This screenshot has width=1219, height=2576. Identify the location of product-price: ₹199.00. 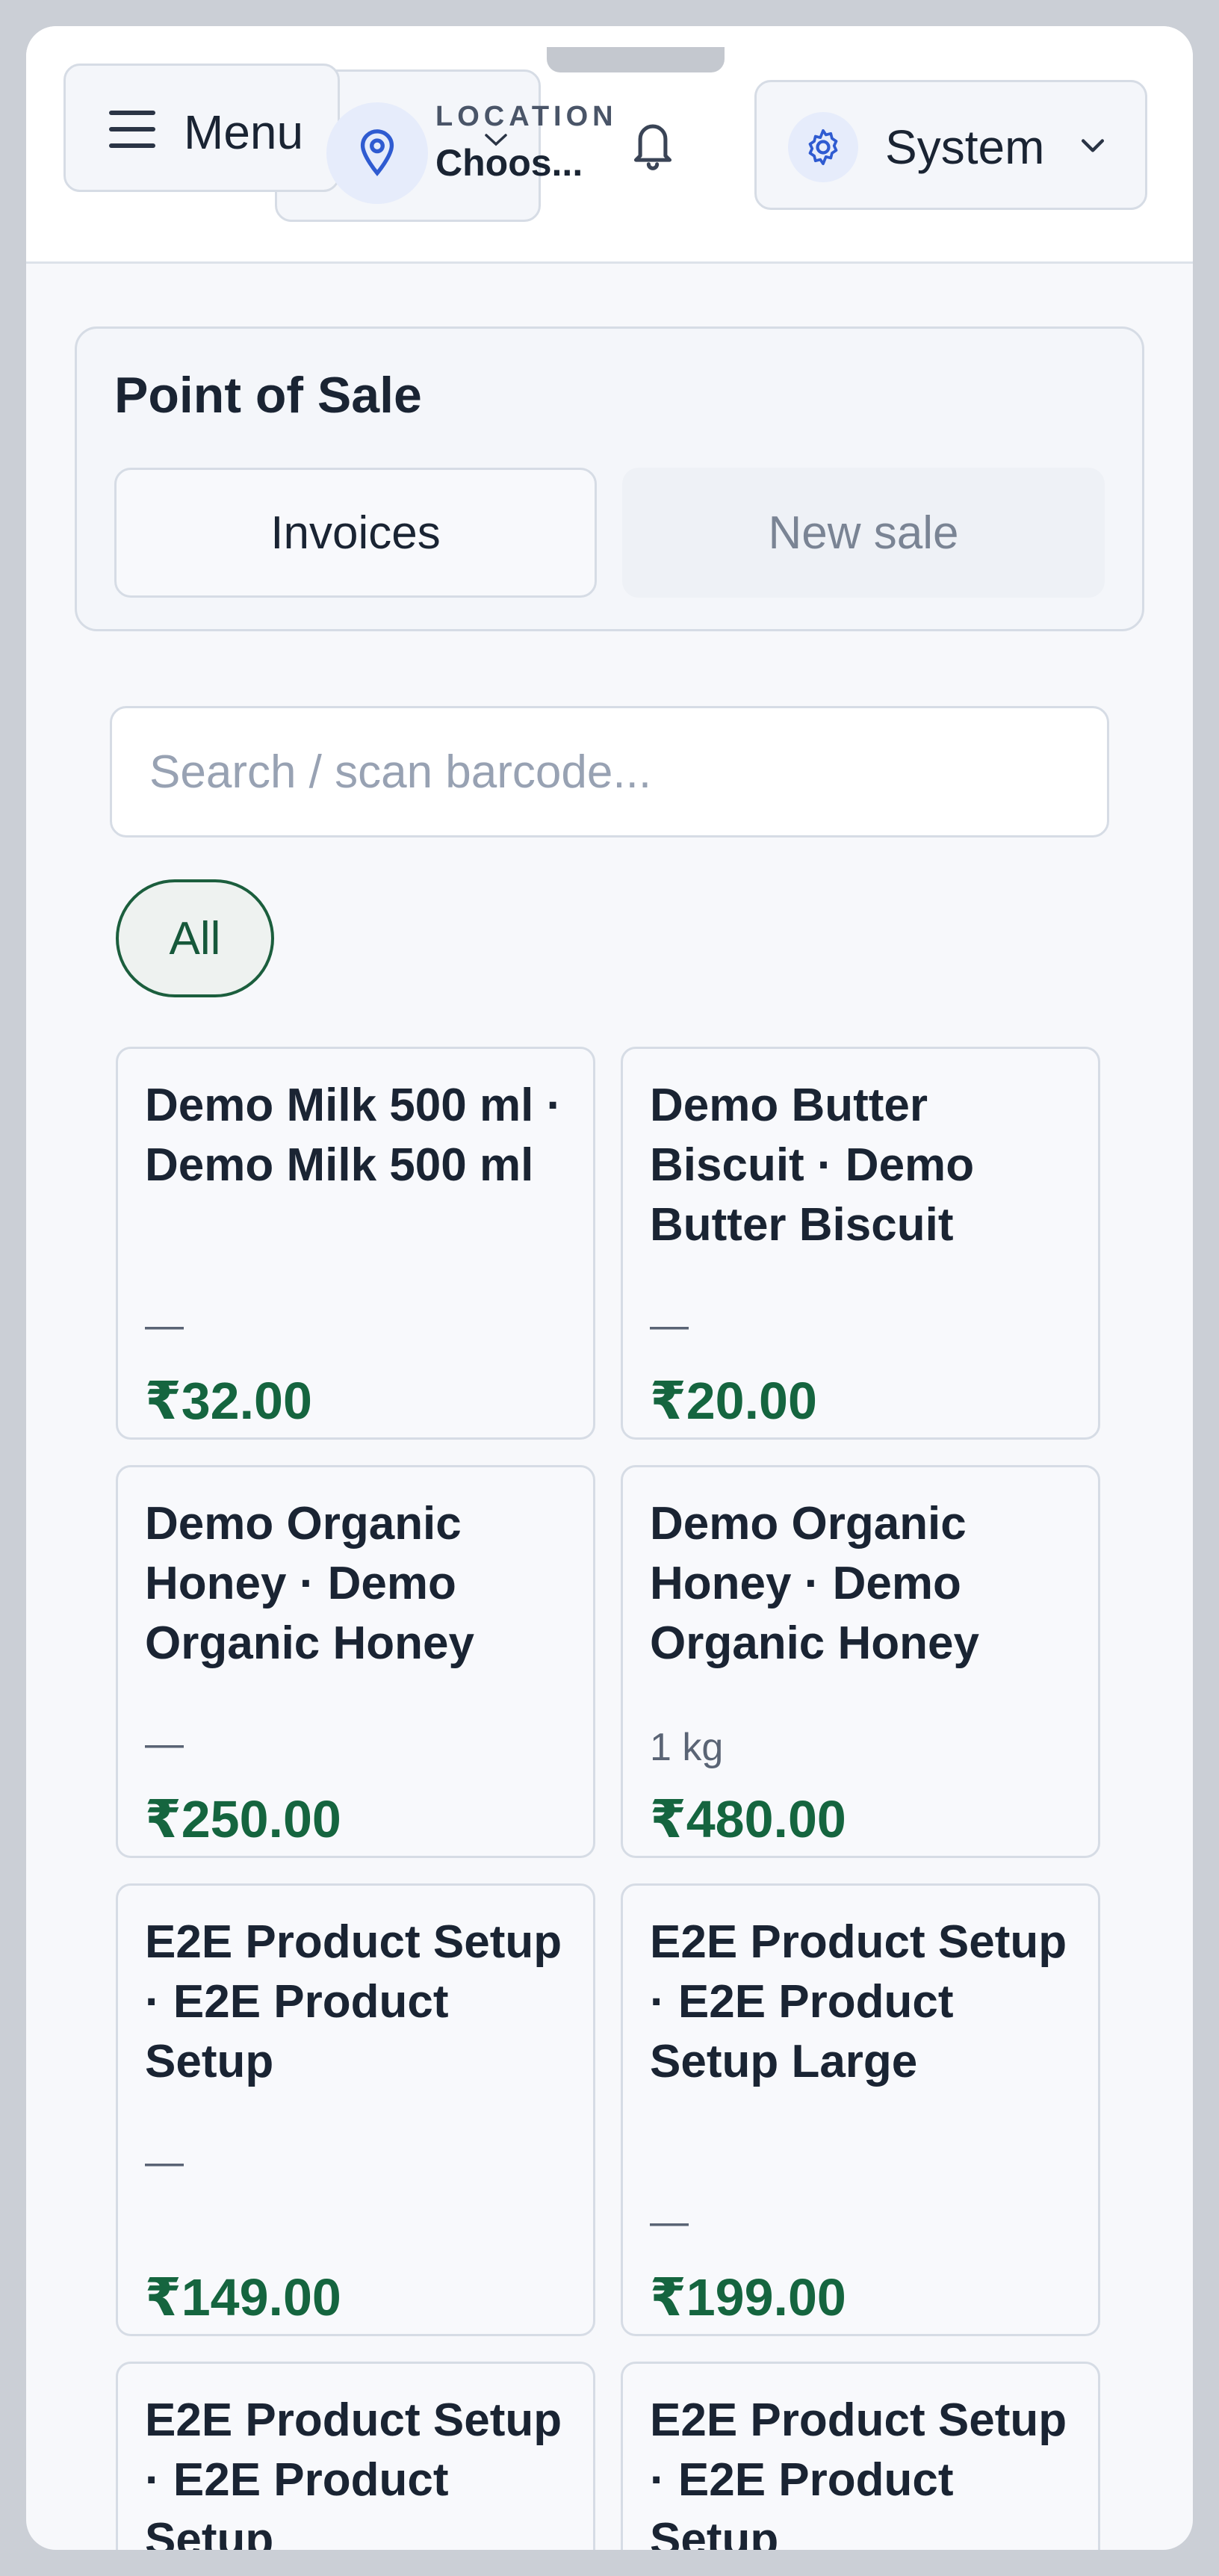
(748, 2297).